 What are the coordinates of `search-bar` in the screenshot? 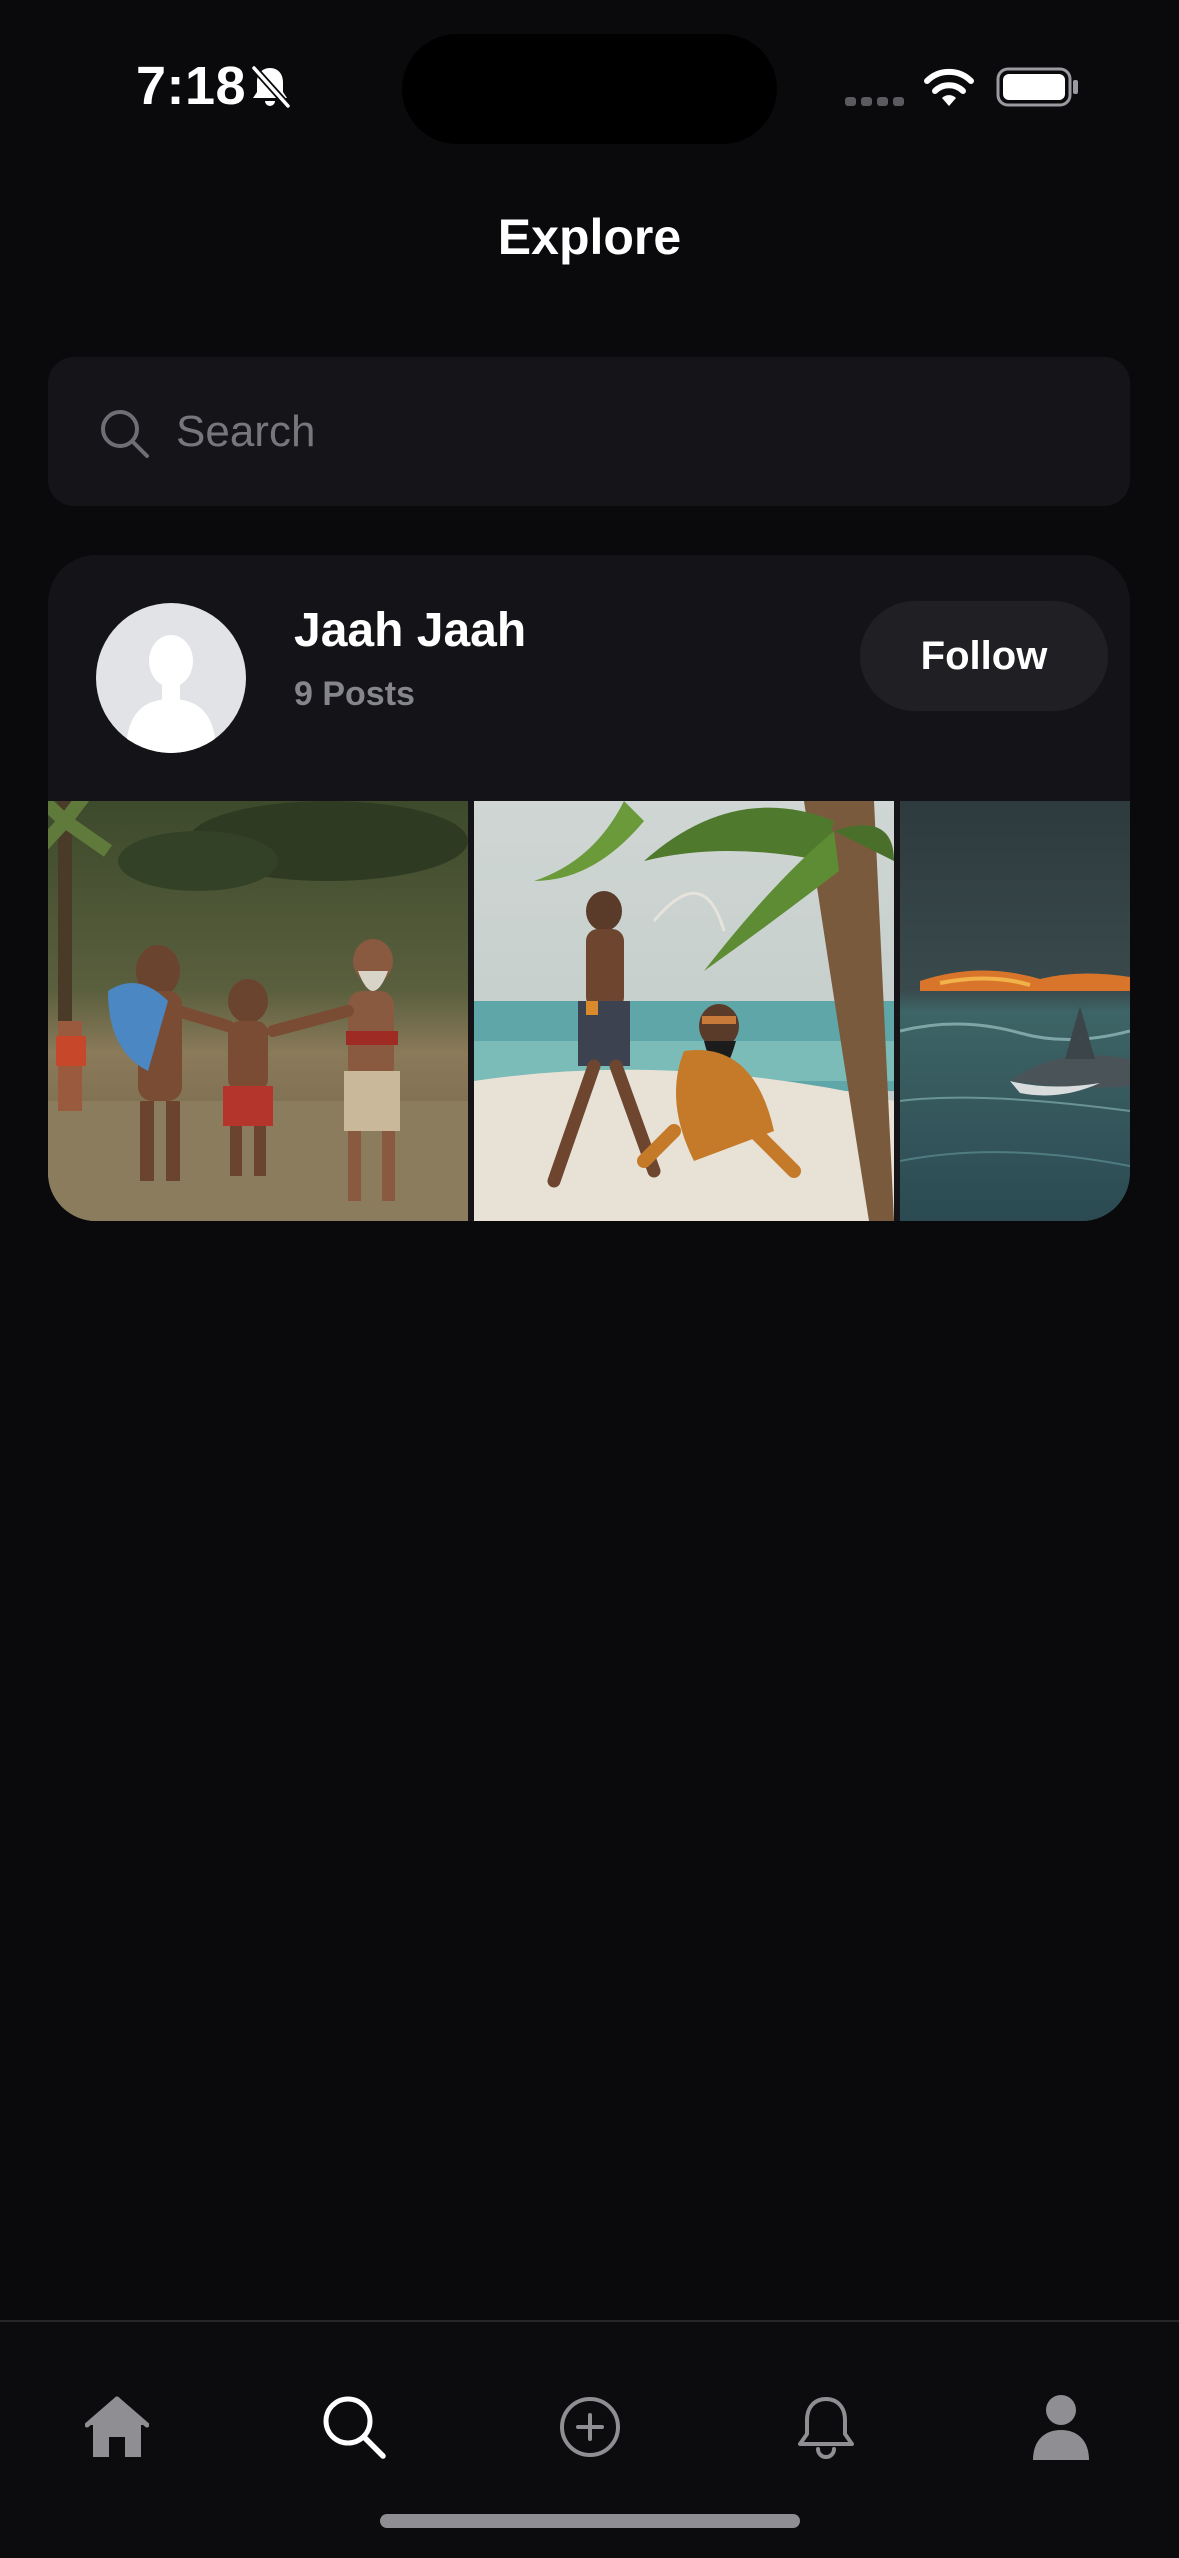 It's located at (589, 431).